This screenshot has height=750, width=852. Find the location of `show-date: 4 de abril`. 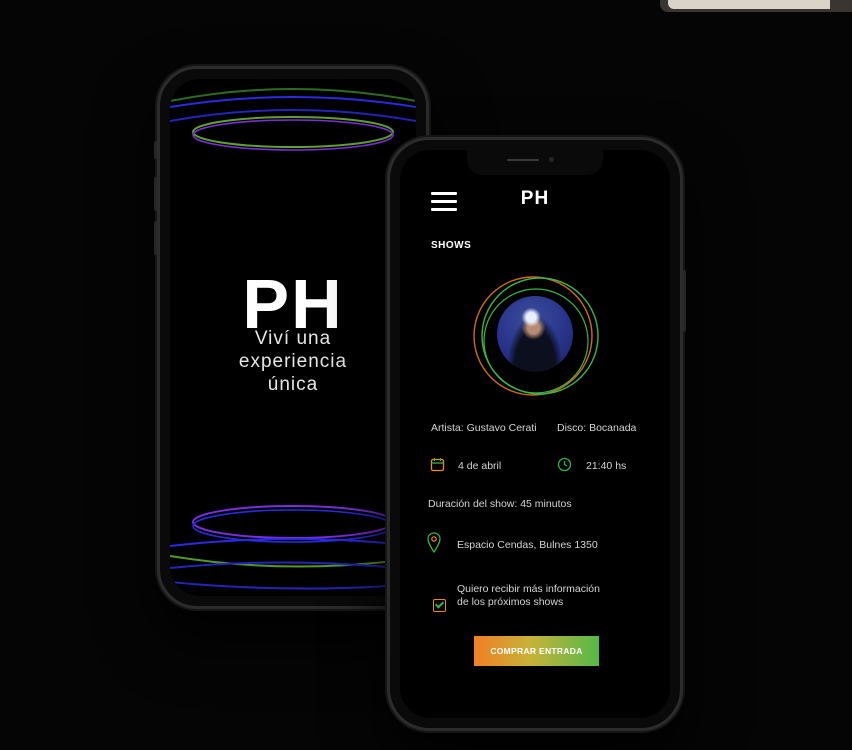

show-date: 4 de abril is located at coordinates (480, 466).